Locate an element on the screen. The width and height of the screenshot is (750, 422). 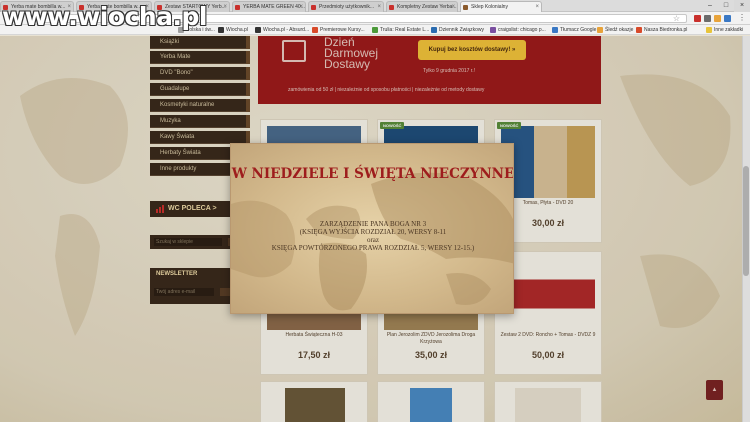
minimize-button: – is located at coordinates (710, 6).